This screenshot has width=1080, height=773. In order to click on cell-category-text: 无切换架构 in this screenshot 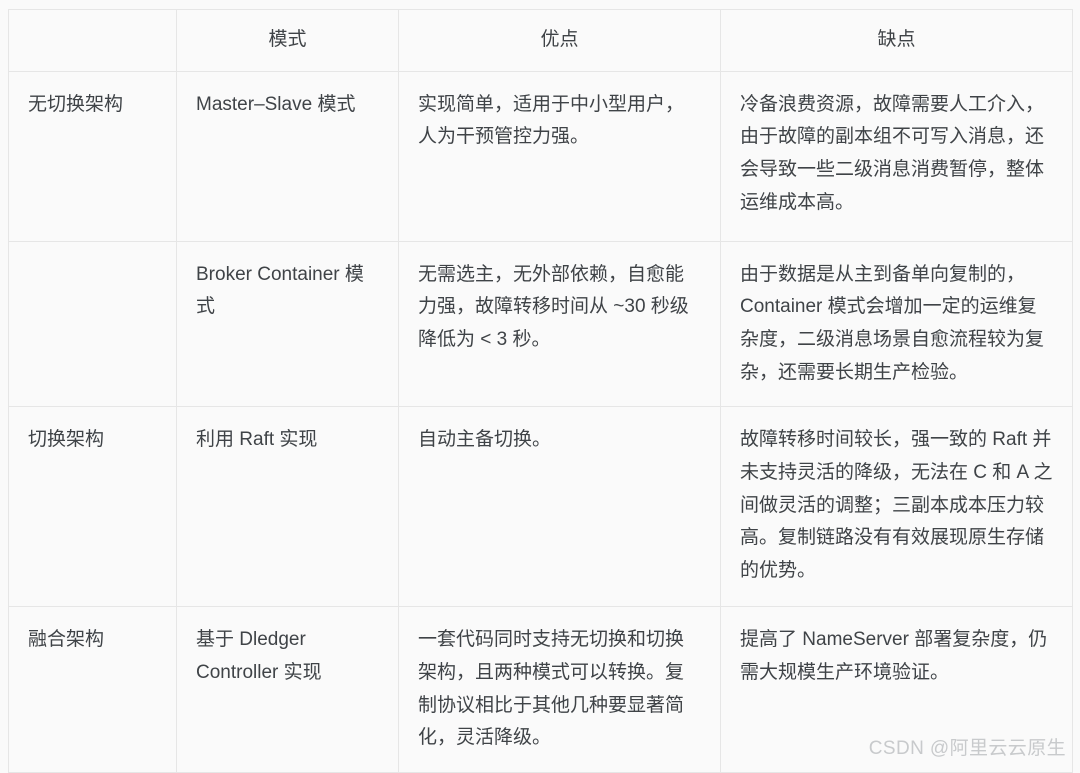, I will do `click(76, 104)`.